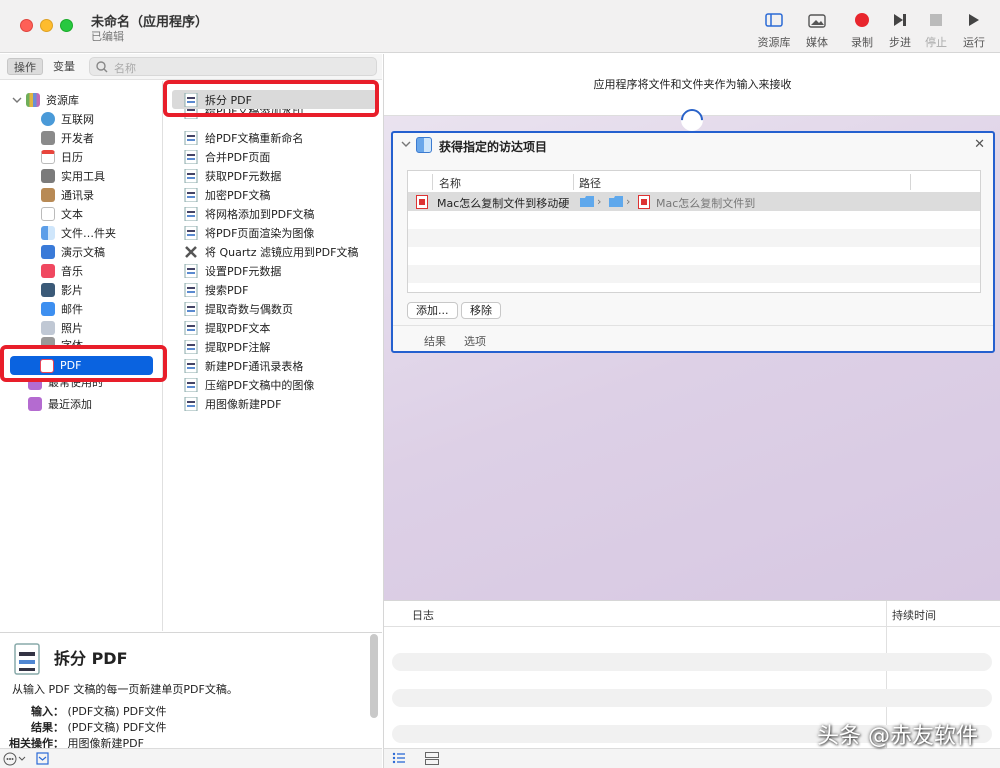 The width and height of the screenshot is (1000, 768). Describe the element at coordinates (275, 346) in the screenshot. I see `action-item: 提取PDF注解` at that location.